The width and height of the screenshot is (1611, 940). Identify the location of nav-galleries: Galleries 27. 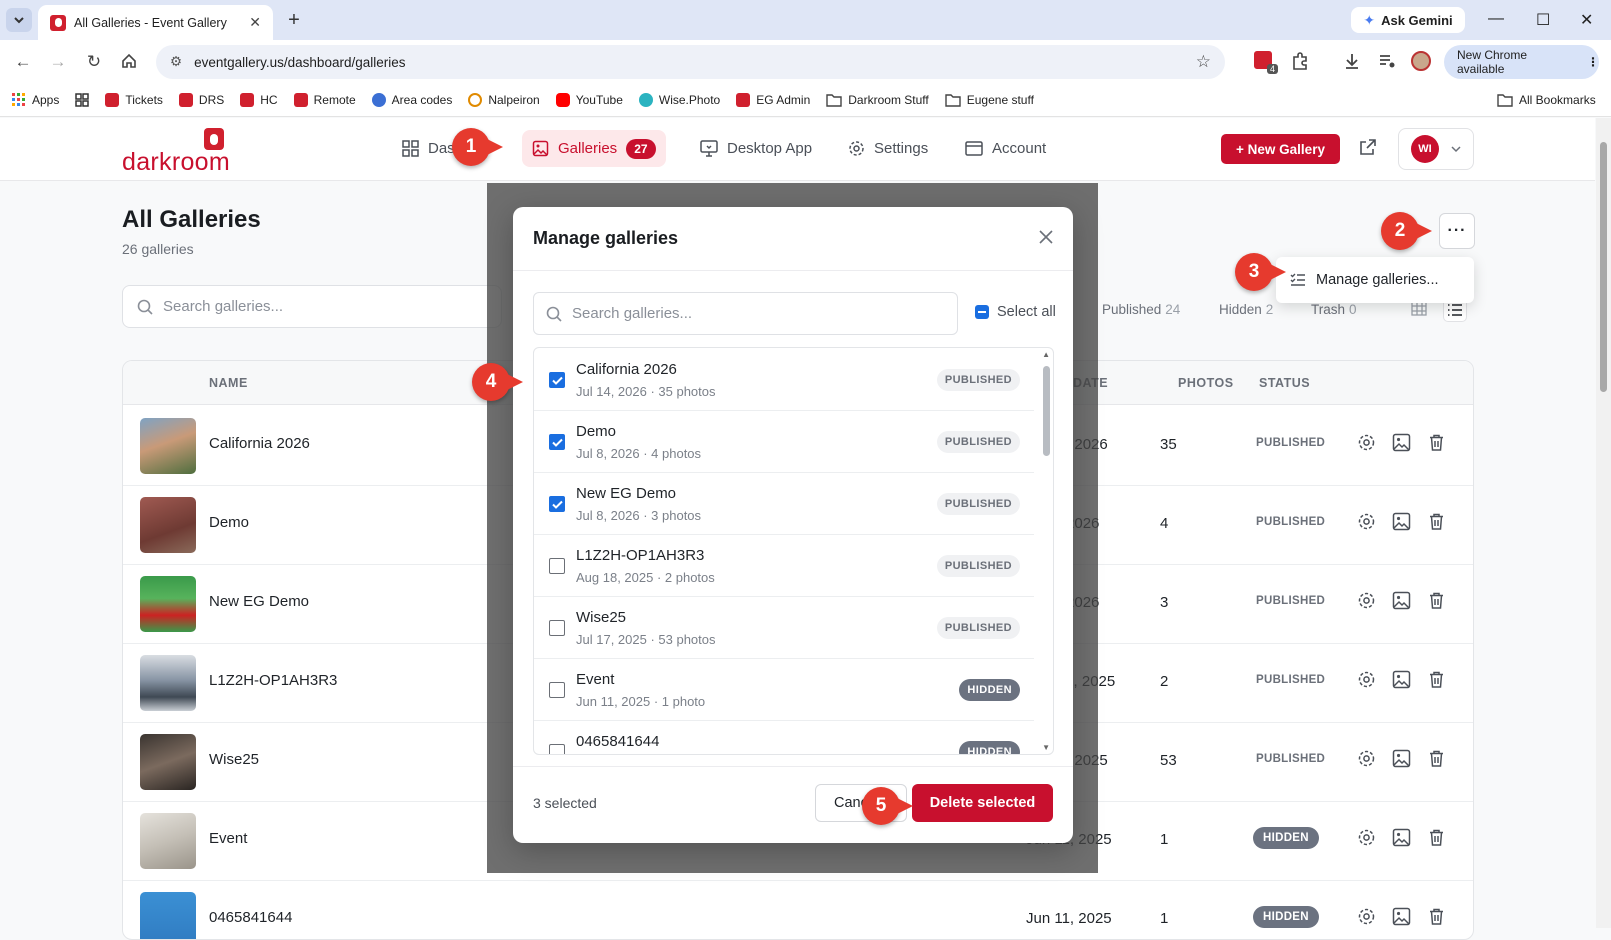
(594, 148).